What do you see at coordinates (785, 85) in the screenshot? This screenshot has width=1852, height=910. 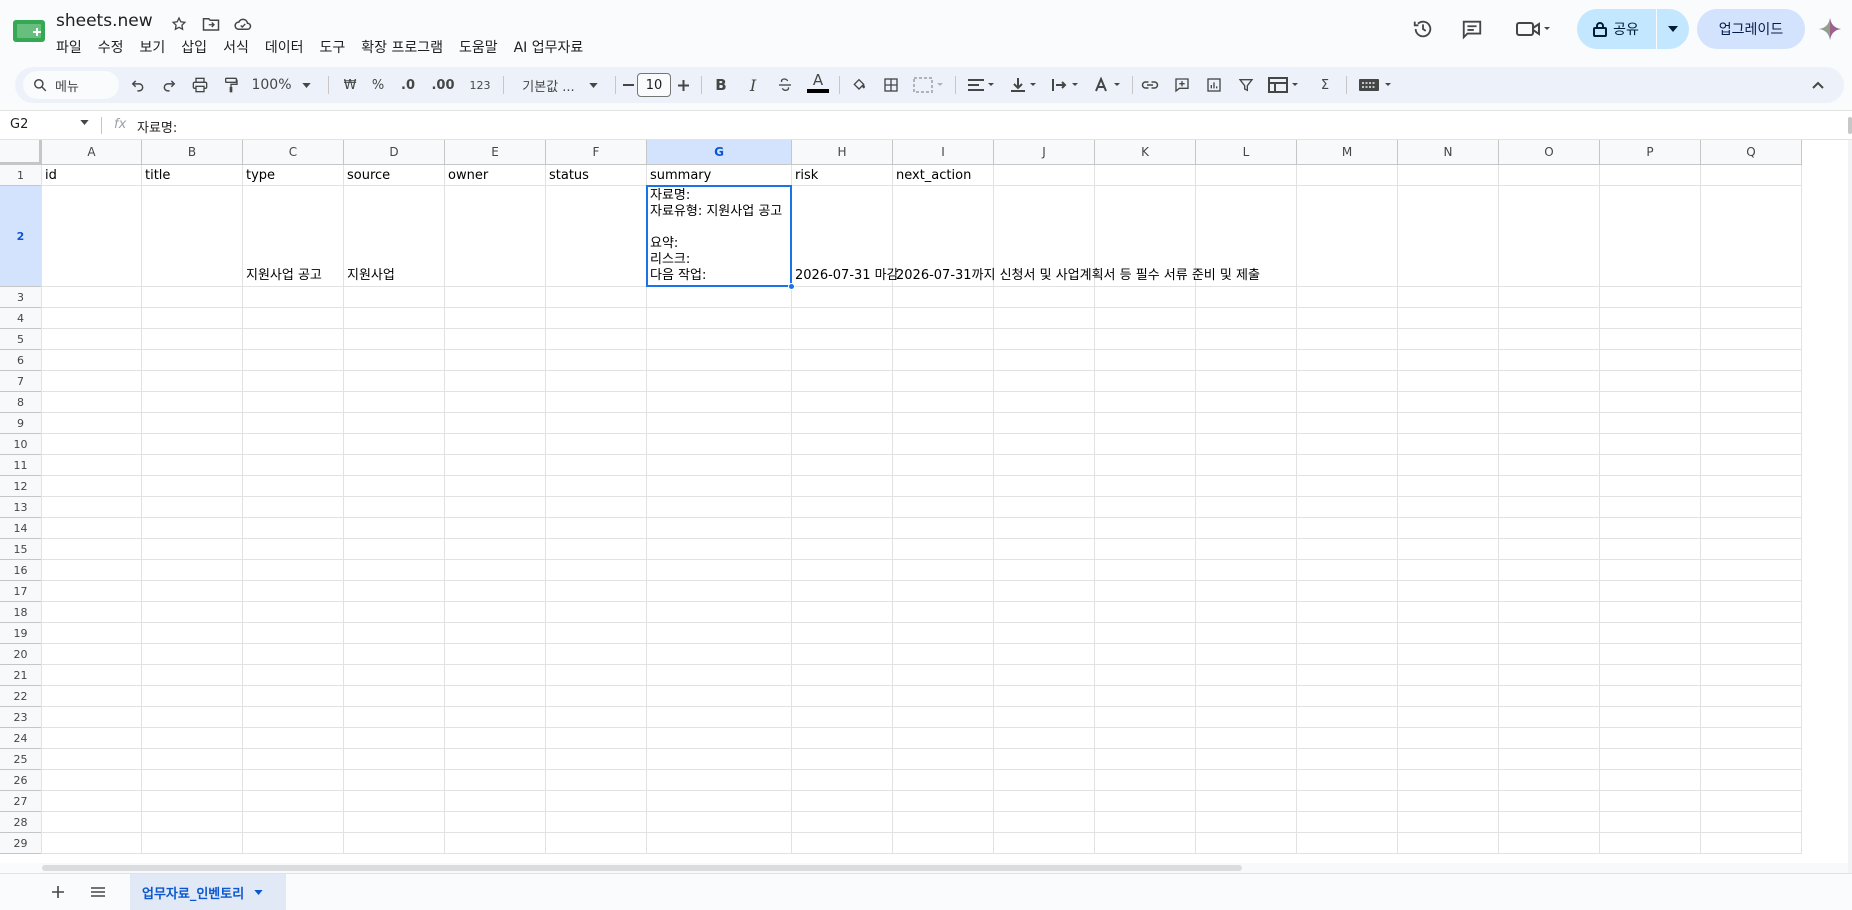 I see `strikethrough-icon` at bounding box center [785, 85].